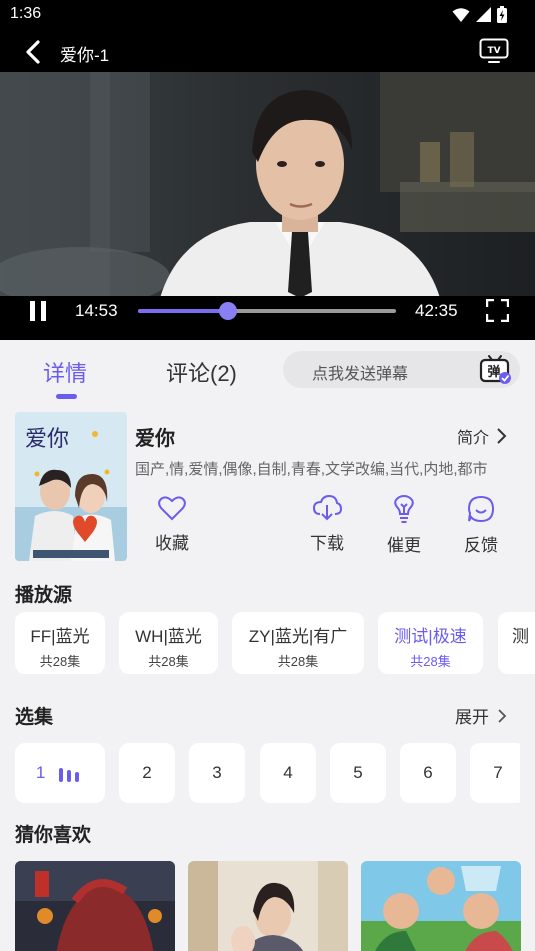 The width and height of the screenshot is (535, 951). What do you see at coordinates (483, 14) in the screenshot?
I see `signal-icon` at bounding box center [483, 14].